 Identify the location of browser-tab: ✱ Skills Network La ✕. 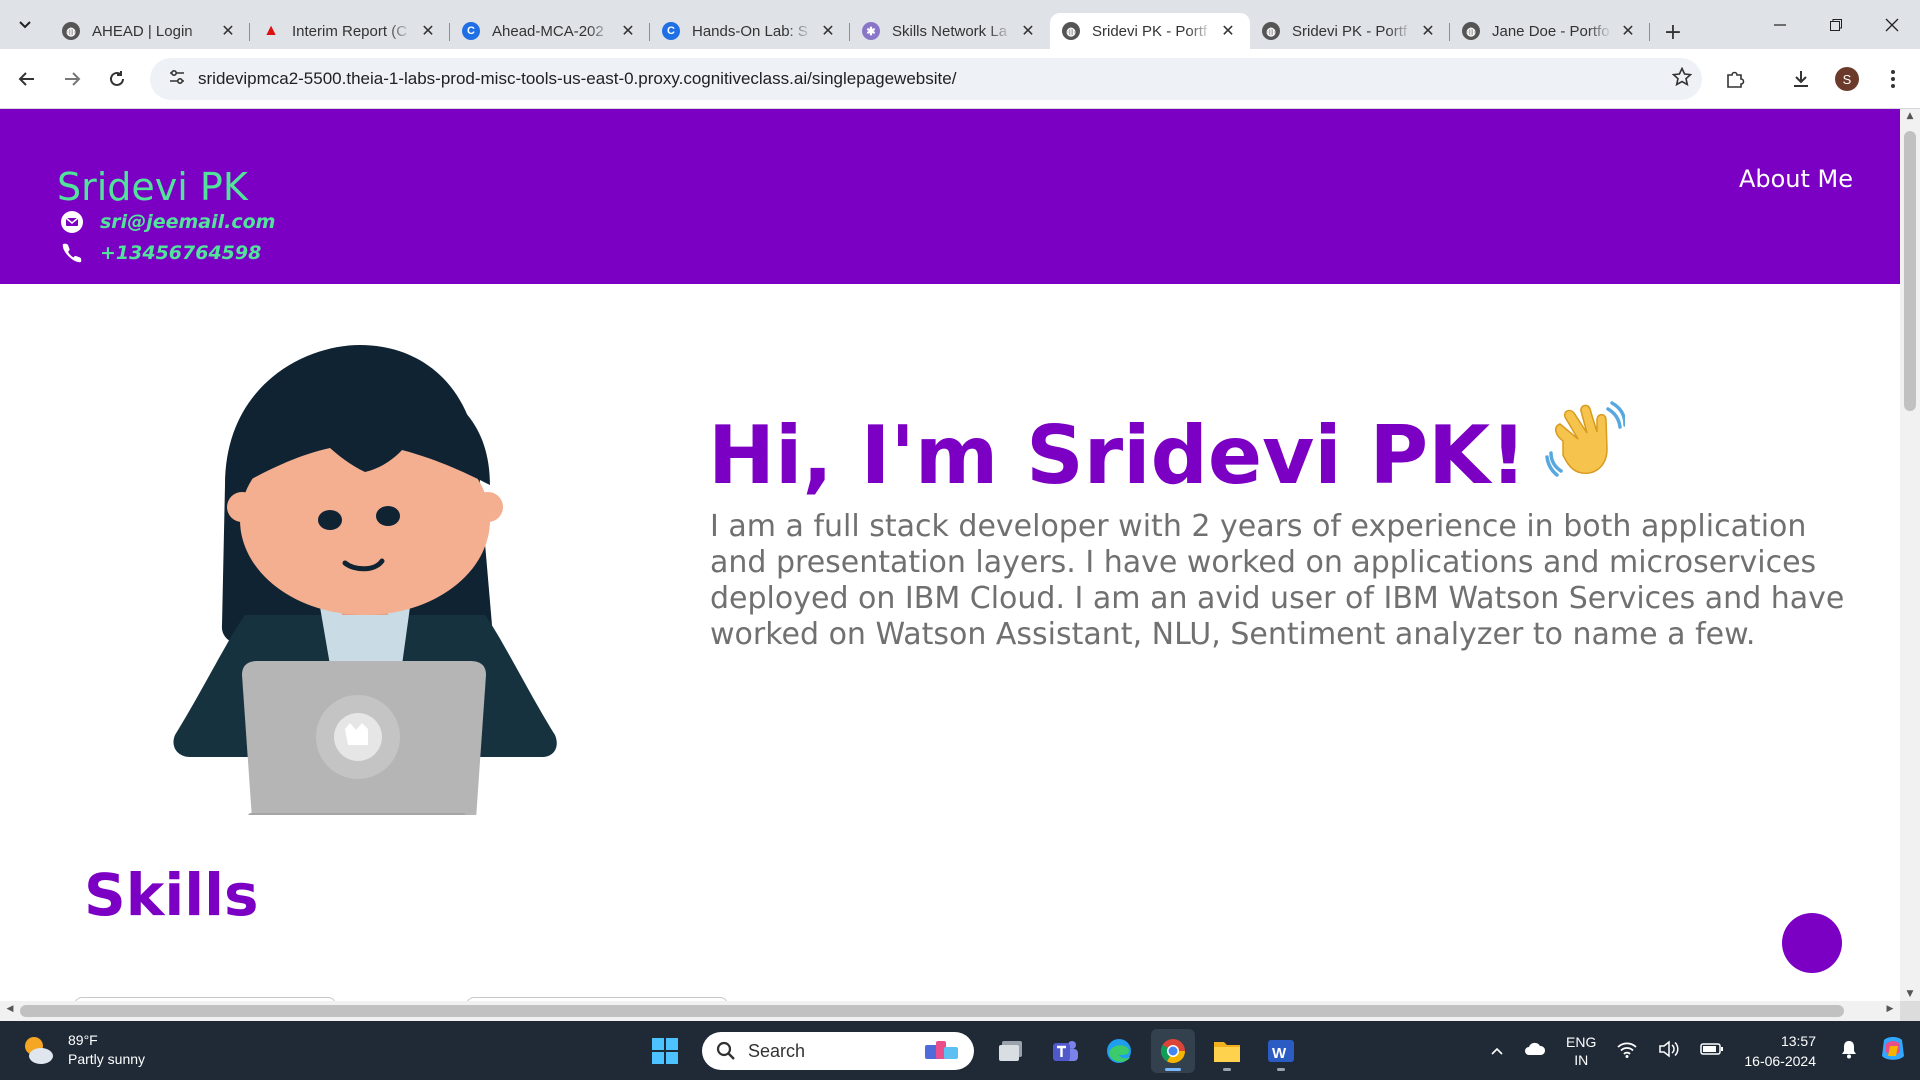
(950, 31).